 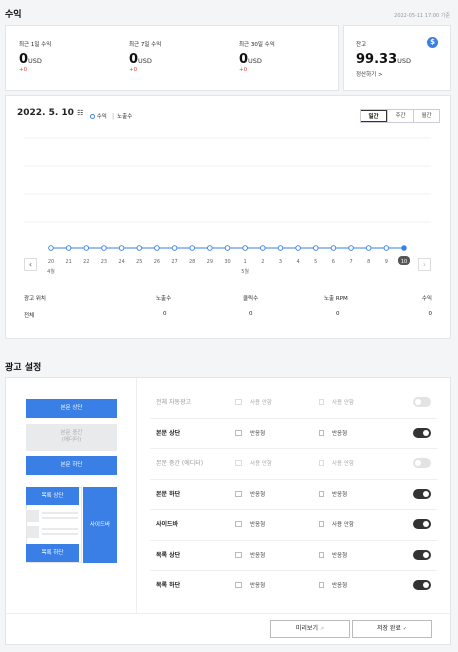 What do you see at coordinates (23, 368) in the screenshot?
I see `settings-title: 광고 설정` at bounding box center [23, 368].